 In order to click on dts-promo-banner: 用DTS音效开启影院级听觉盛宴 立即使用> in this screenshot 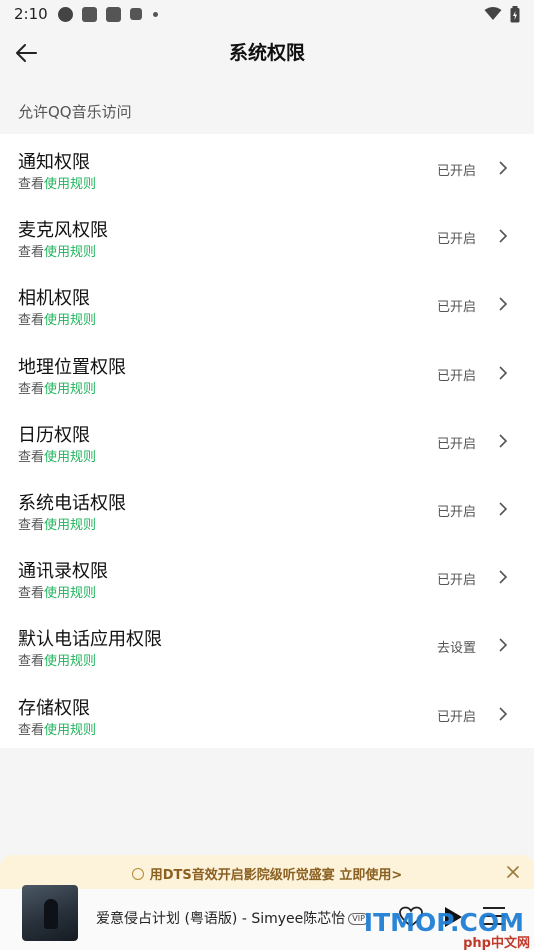, I will do `click(267, 872)`.